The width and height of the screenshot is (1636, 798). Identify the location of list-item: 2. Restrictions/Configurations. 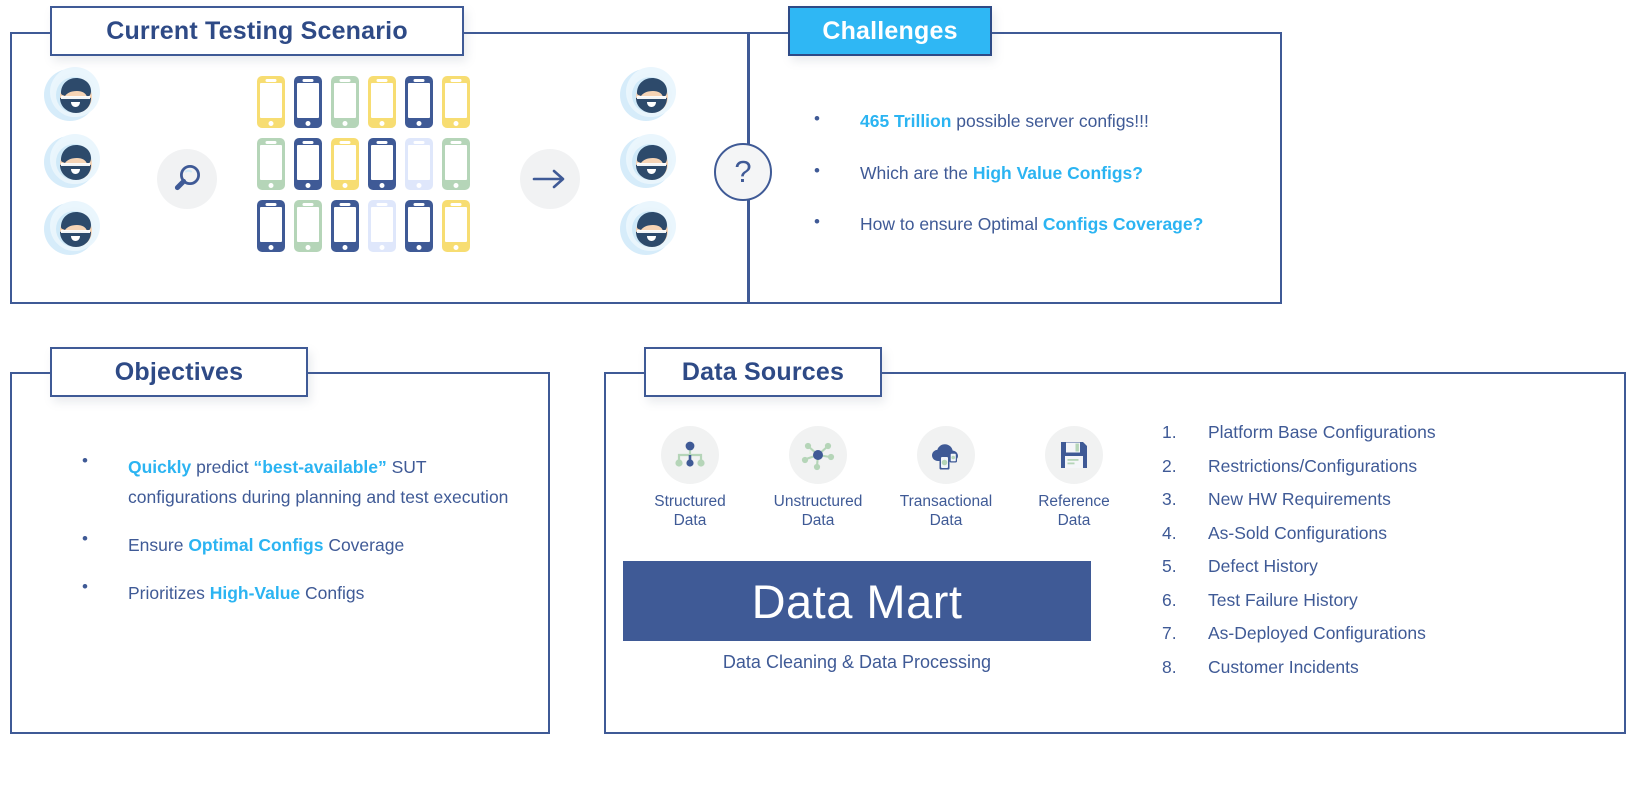
(1299, 466).